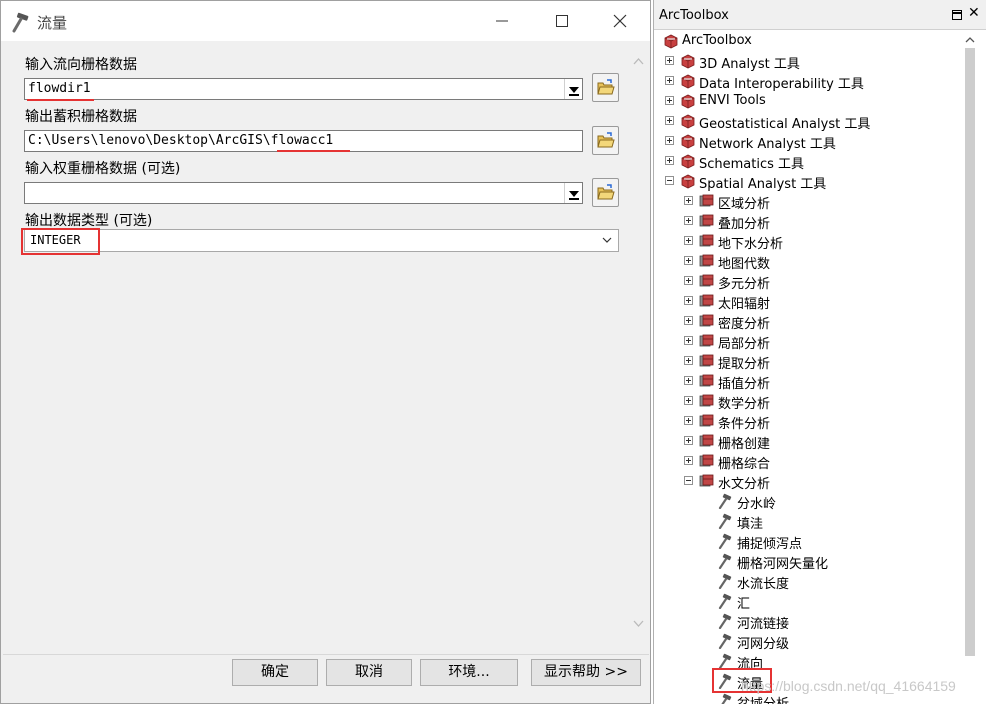 The height and width of the screenshot is (704, 986). I want to click on tree-node-label: 太阳辐射, so click(744, 304).